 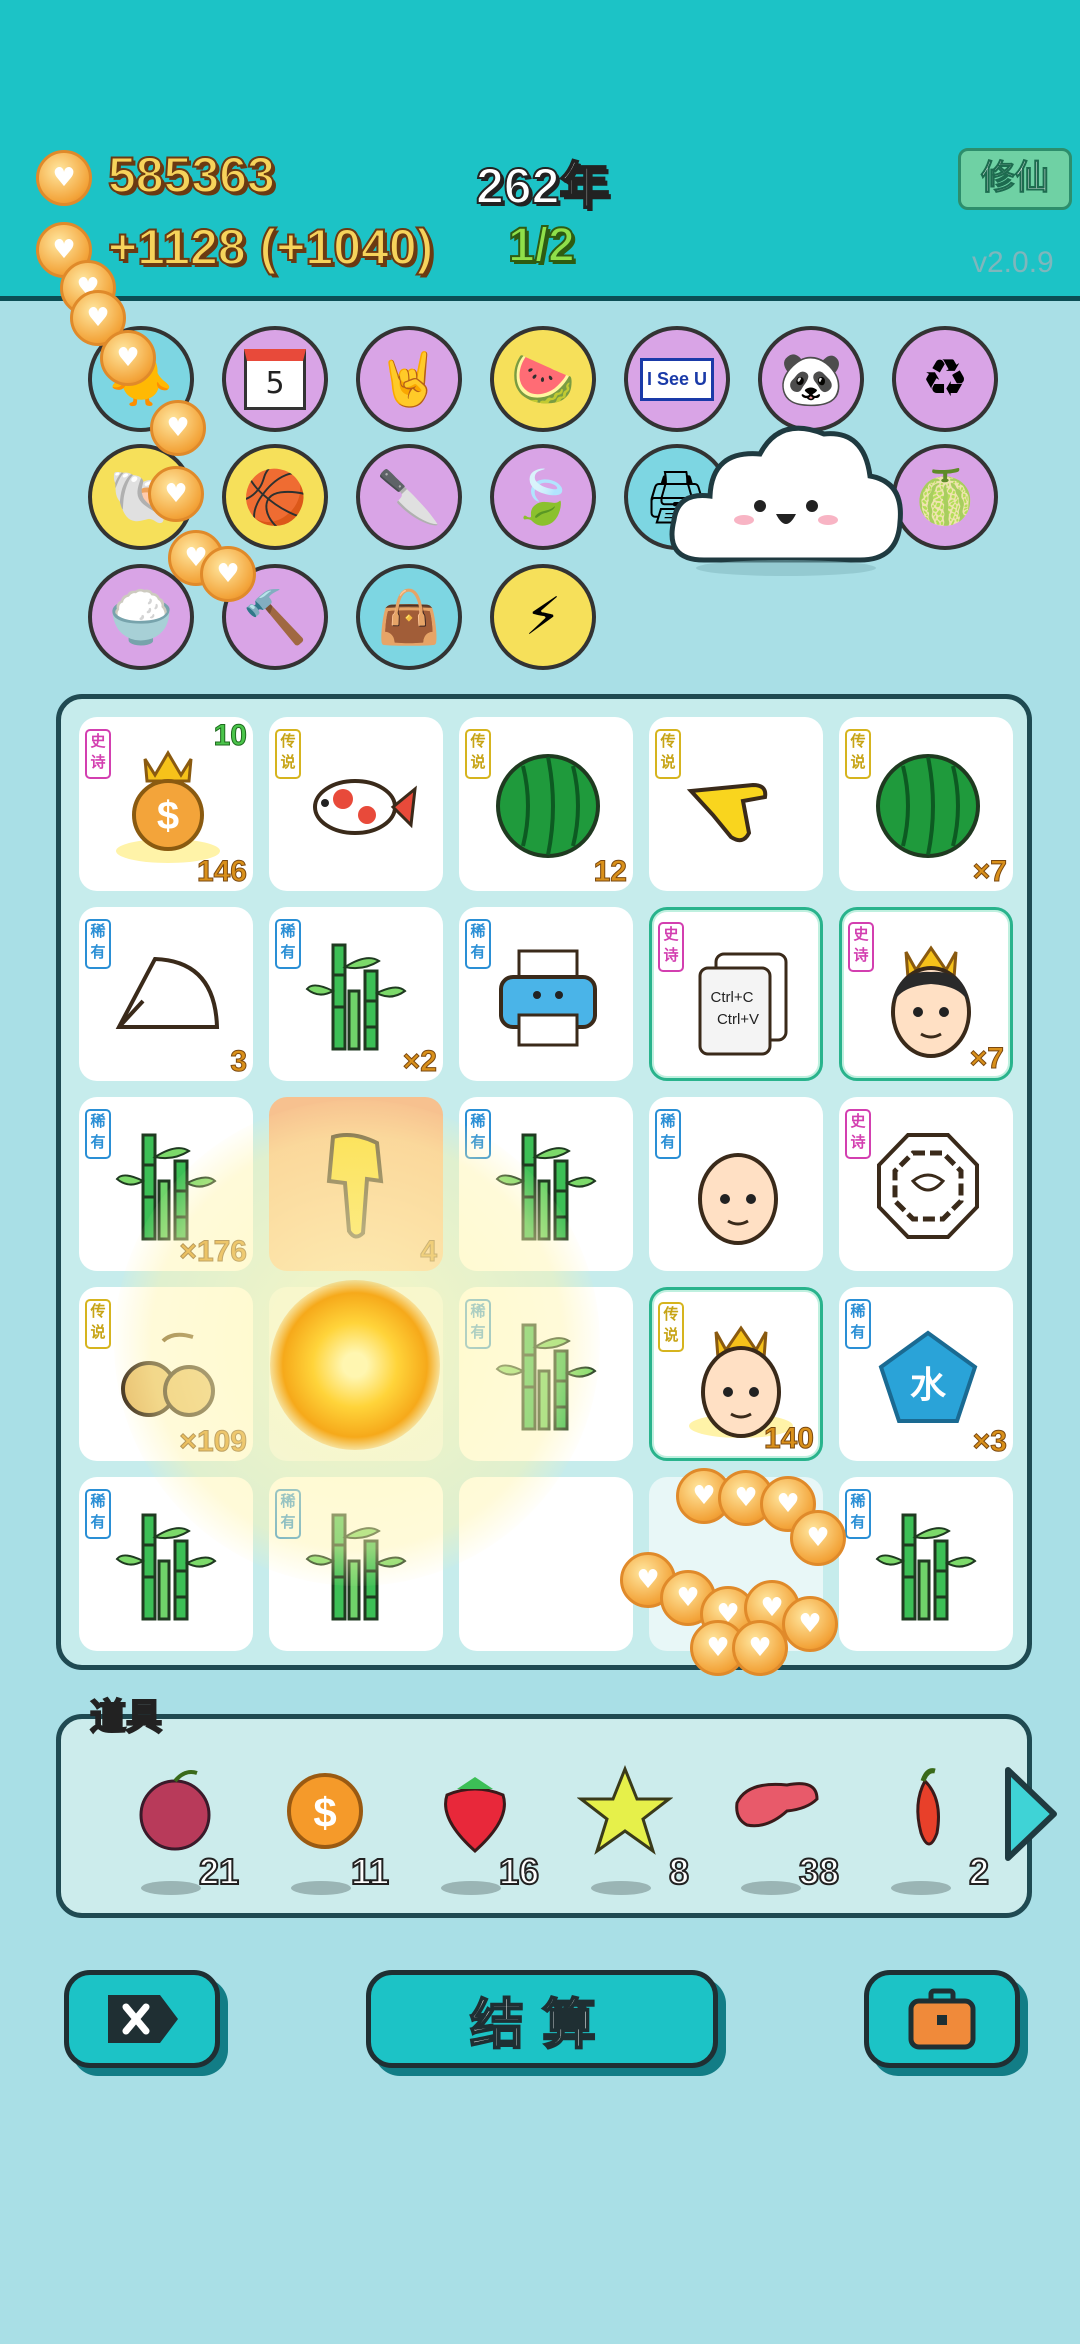 I want to click on panda-icon: 🐼, so click(x=811, y=379).